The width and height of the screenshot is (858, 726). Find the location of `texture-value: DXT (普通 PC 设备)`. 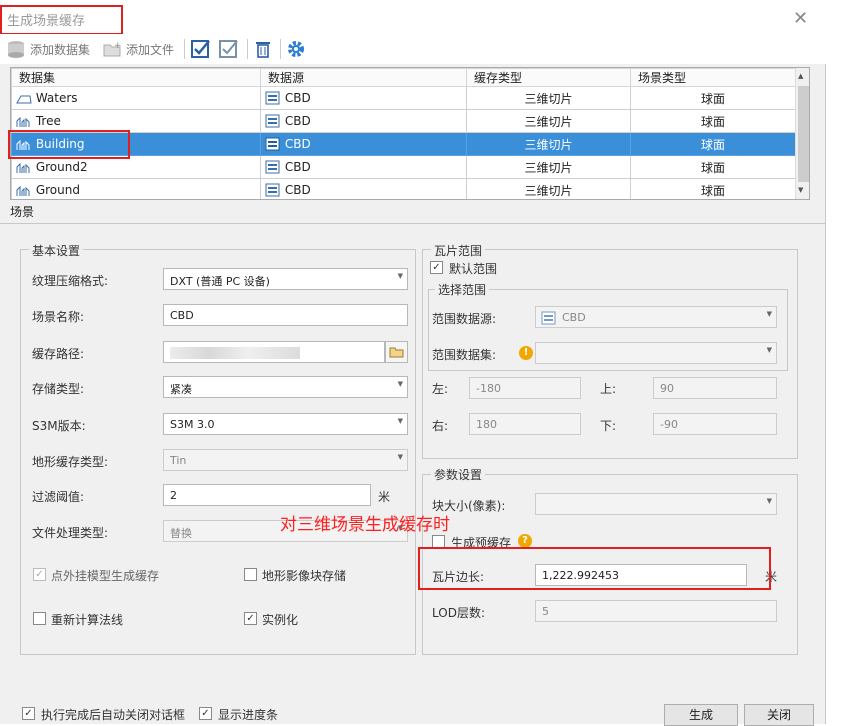

texture-value: DXT (普通 PC 设备) is located at coordinates (220, 281).